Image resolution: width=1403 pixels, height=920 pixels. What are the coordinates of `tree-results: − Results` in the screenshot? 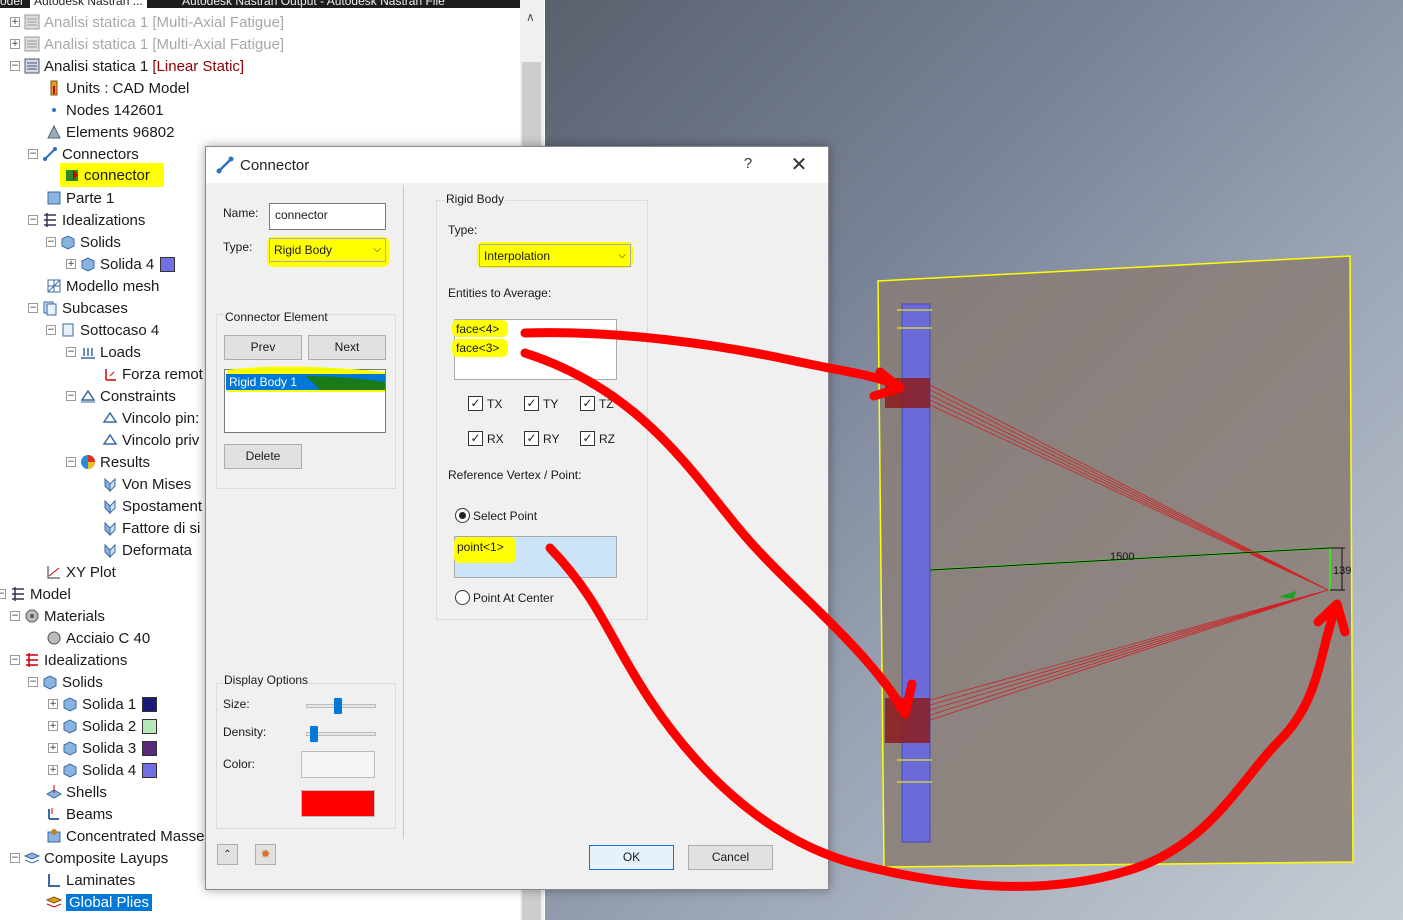 It's located at (108, 462).